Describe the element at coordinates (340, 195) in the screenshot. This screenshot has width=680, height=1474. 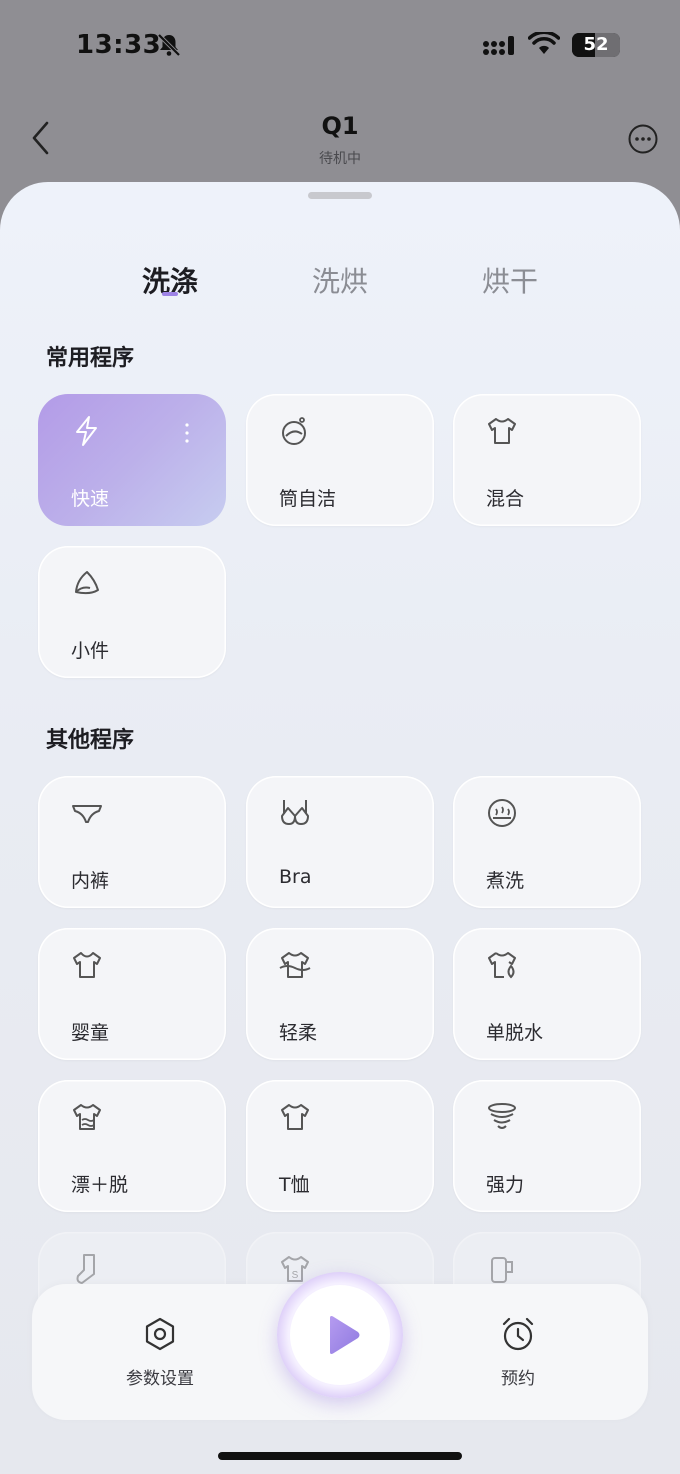
I see `sheet-drag-handle` at that location.